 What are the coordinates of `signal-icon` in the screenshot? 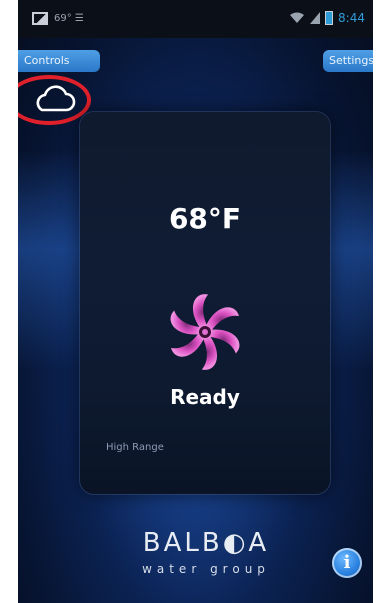 It's located at (315, 18).